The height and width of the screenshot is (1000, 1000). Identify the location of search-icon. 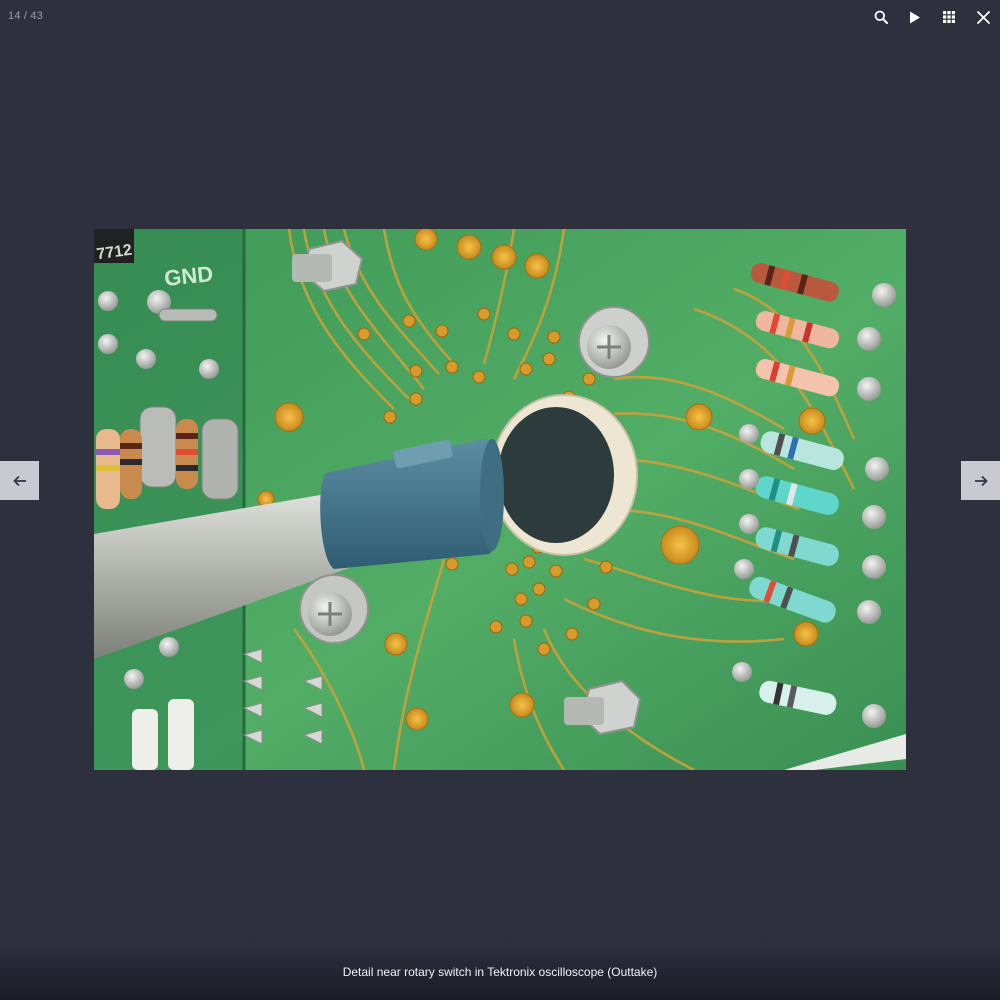
(881, 17).